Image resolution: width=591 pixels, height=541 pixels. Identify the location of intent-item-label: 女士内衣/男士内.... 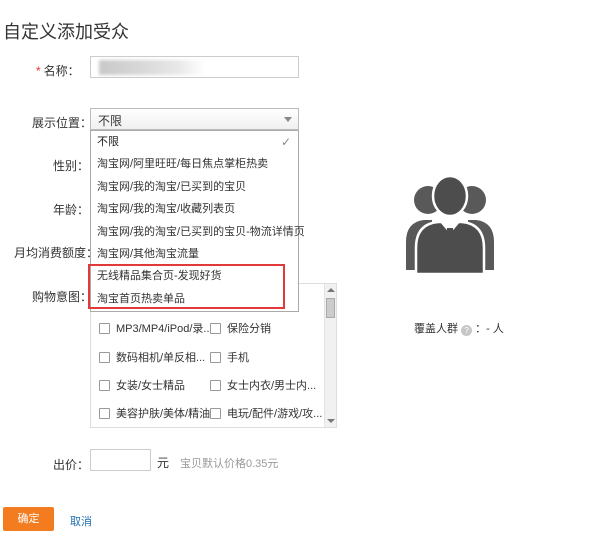
(272, 386).